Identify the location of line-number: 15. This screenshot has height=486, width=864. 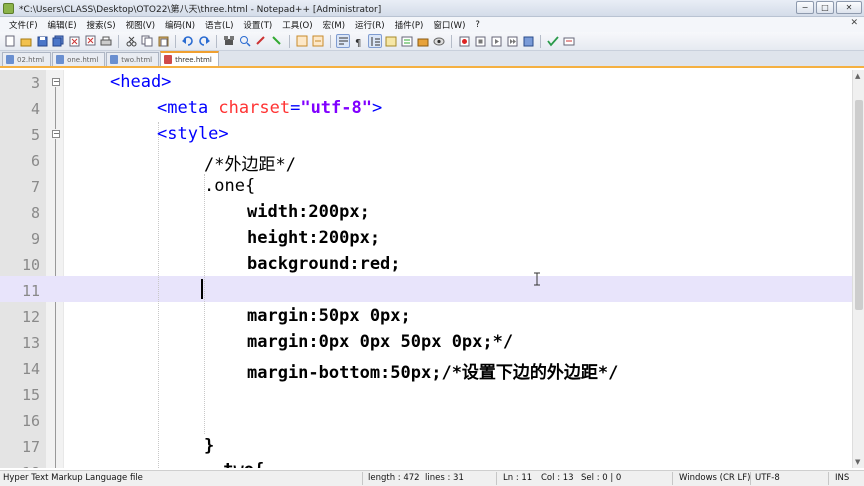
(30, 395).